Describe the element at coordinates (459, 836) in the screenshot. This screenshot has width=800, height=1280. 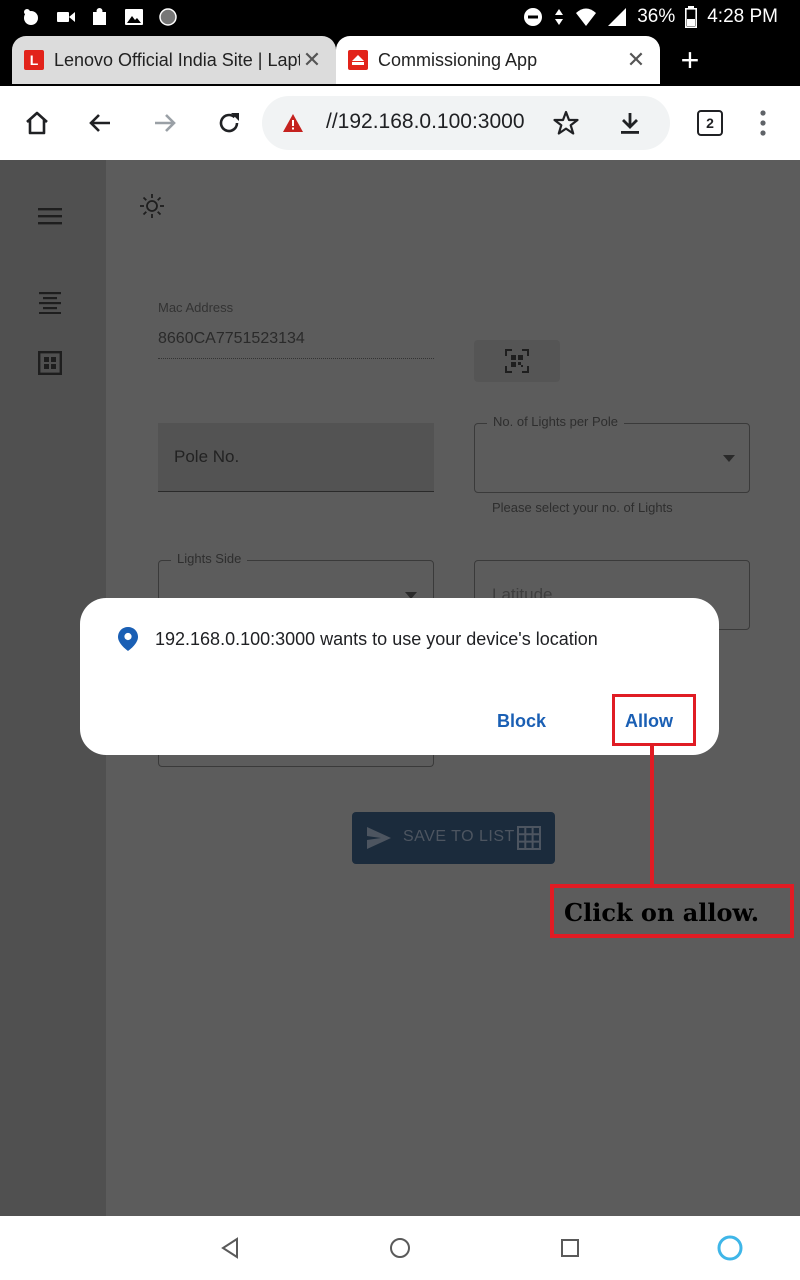
I see `save-to-list-label: SAVE TO LIST` at that location.